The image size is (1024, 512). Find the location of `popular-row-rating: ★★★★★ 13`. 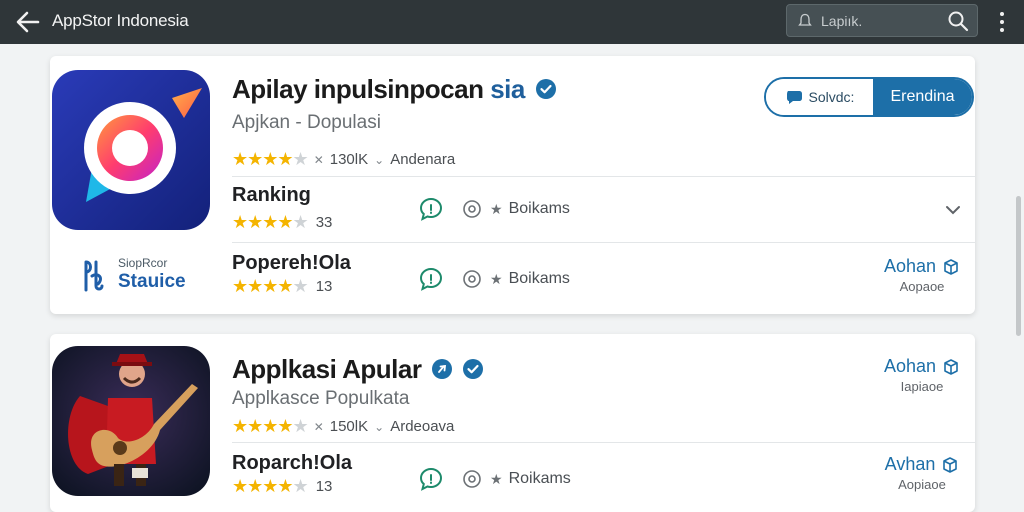

popular-row-rating: ★★★★★ 13 is located at coordinates (282, 286).